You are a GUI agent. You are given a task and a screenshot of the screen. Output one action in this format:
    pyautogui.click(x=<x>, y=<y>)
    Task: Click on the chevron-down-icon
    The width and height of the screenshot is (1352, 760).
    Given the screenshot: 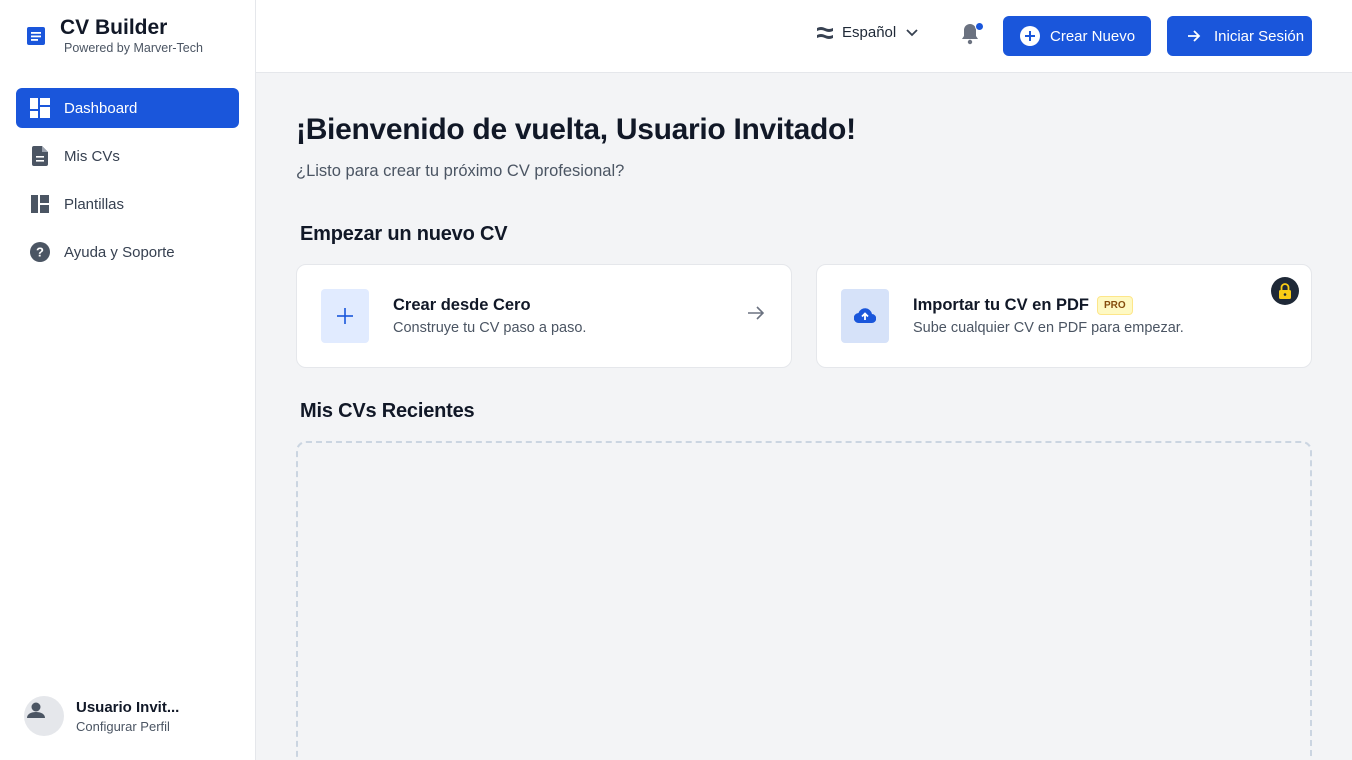 What is the action you would take?
    pyautogui.click(x=912, y=32)
    